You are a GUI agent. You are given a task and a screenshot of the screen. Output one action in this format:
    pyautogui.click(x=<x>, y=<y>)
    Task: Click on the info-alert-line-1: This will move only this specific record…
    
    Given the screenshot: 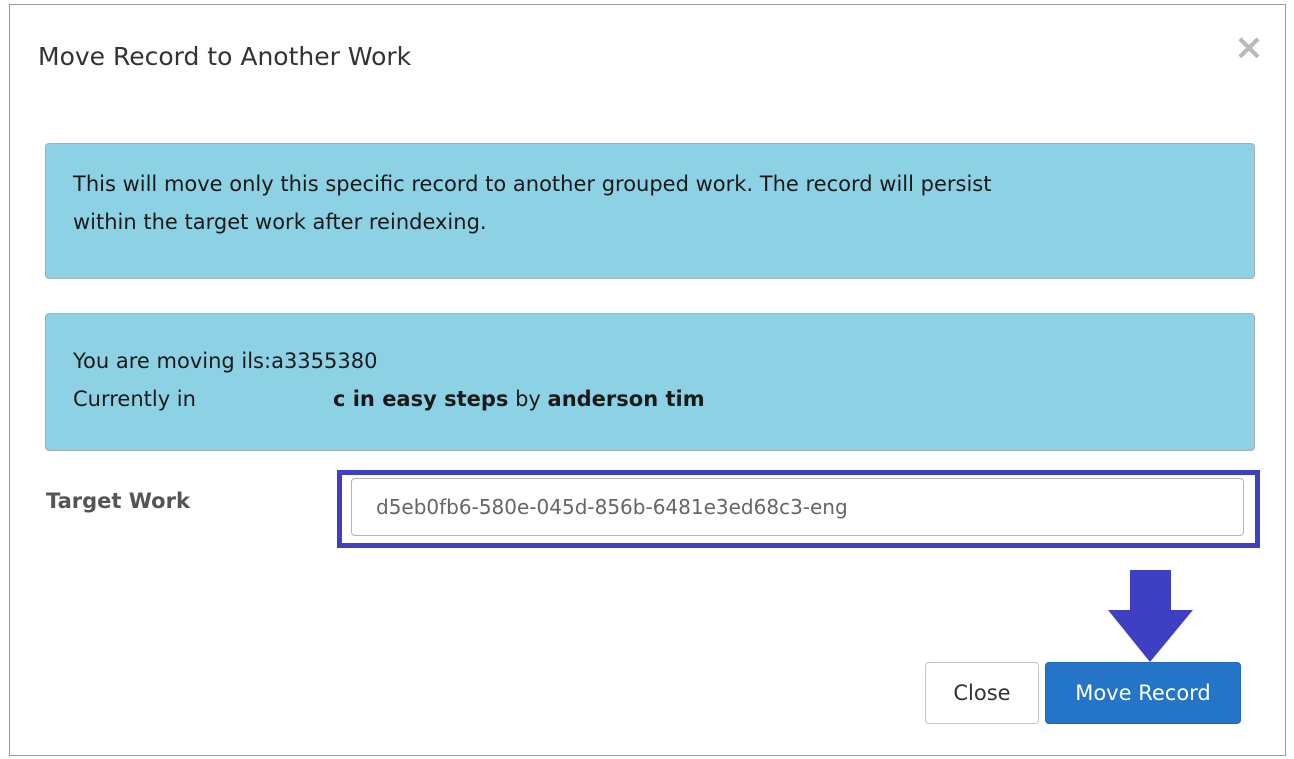 What is the action you would take?
    pyautogui.click(x=532, y=184)
    